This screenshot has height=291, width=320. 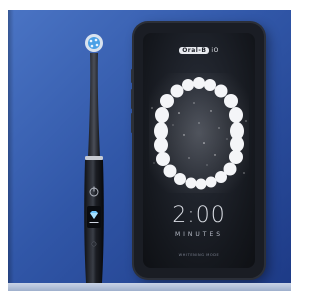 I want to click on brush-head, so click(x=94, y=43).